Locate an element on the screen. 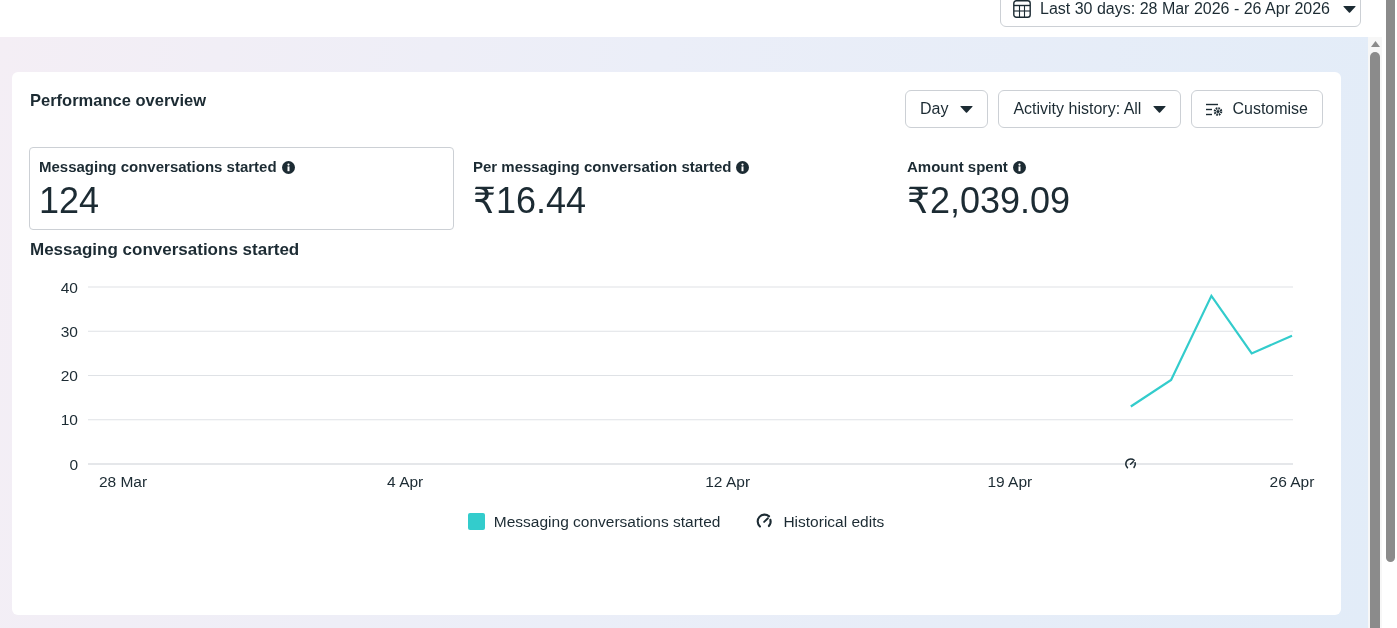 The width and height of the screenshot is (1397, 628). customise-button: Customise is located at coordinates (1257, 109).